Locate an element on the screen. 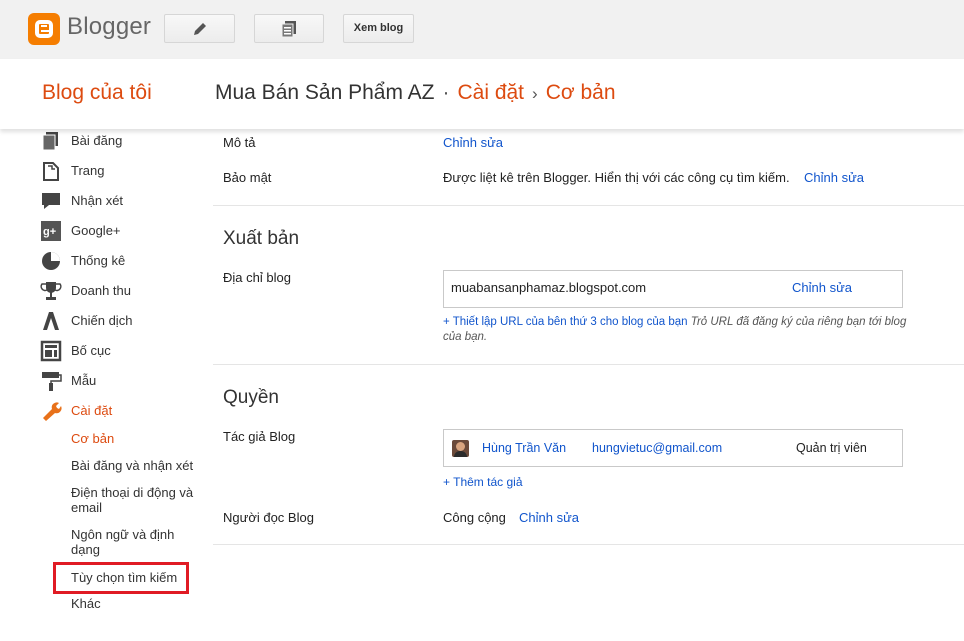  sidebar-item-earnings: Doanh thu is located at coordinates (120, 291).